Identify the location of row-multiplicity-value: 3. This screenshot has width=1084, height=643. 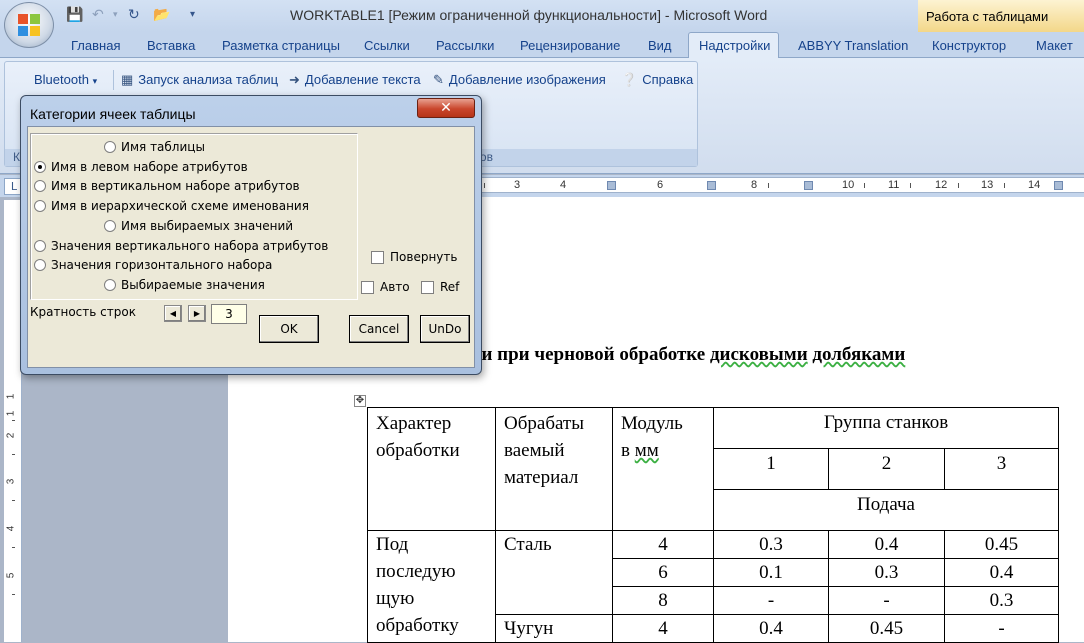
(229, 314).